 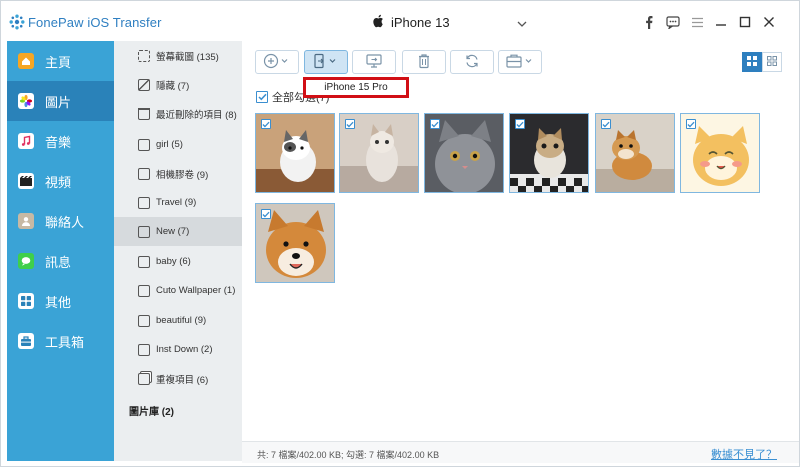 I want to click on chevron-down-icon, so click(x=522, y=23).